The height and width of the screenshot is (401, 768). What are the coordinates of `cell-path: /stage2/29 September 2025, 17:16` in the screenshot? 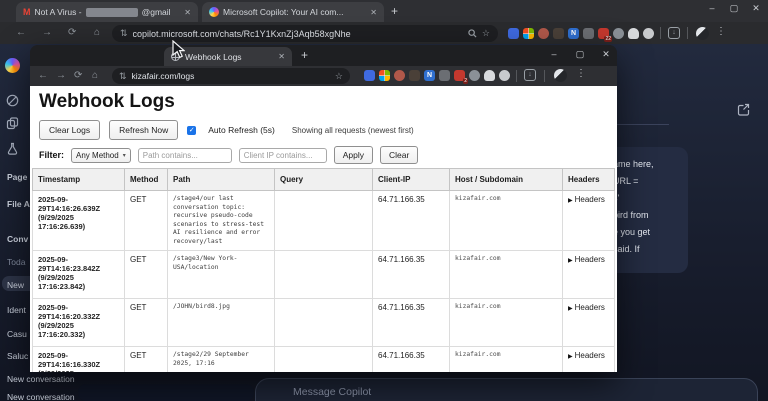 It's located at (221, 359).